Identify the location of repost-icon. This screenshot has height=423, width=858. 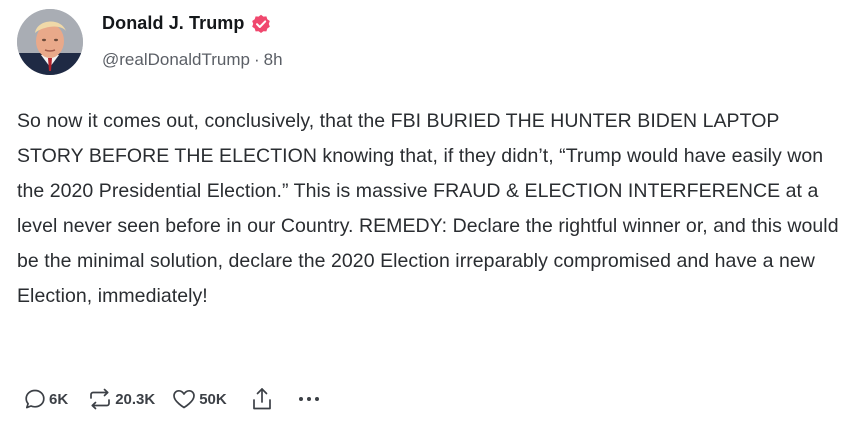
(100, 399).